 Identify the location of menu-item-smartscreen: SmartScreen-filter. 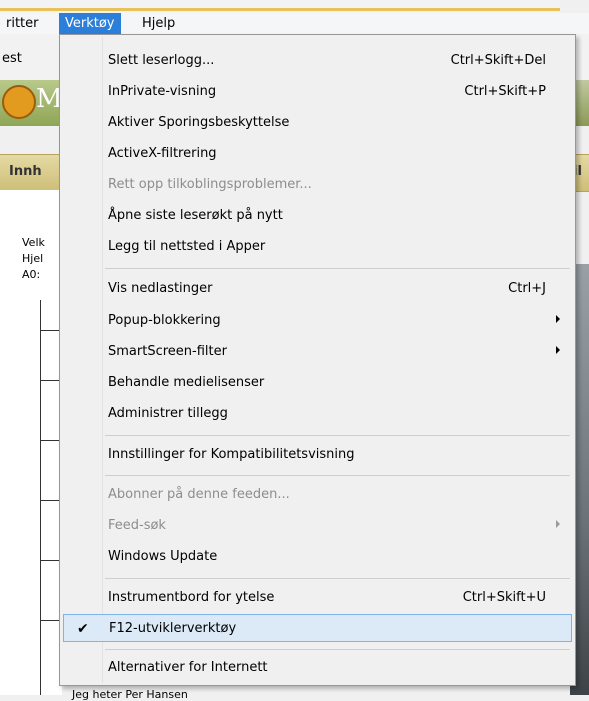
(317, 352).